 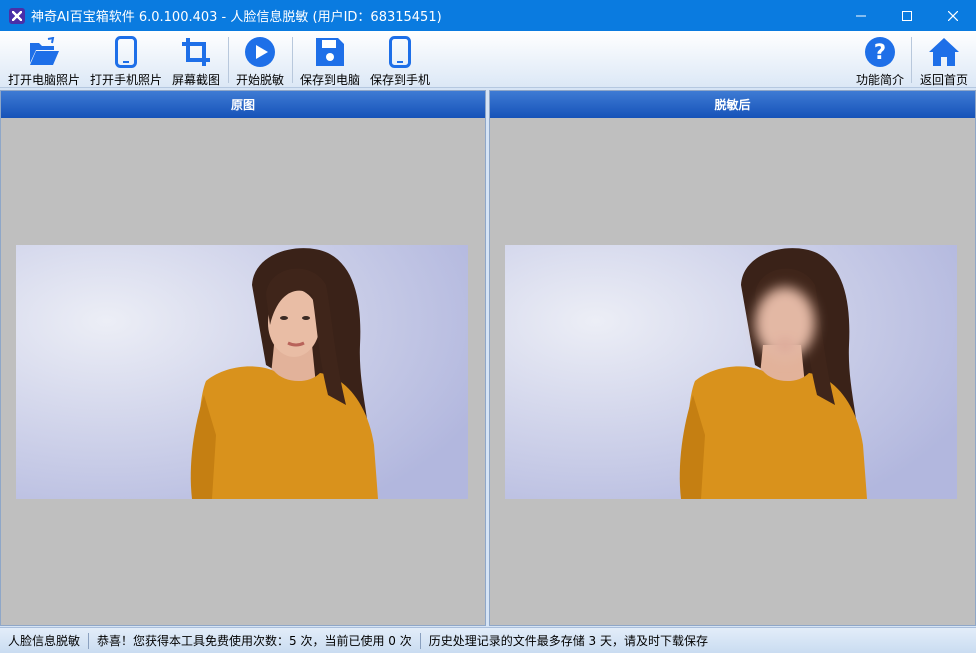 What do you see at coordinates (44, 640) in the screenshot?
I see `status-tool-name: 人脸信息脱敏` at bounding box center [44, 640].